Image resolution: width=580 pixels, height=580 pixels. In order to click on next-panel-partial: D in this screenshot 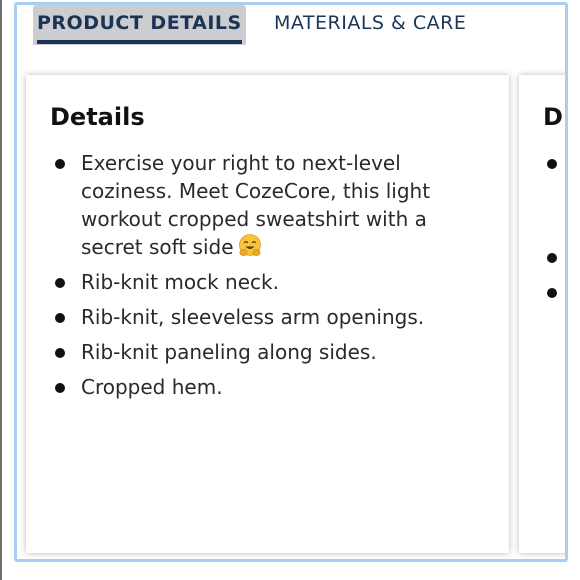, I will do `click(542, 314)`.